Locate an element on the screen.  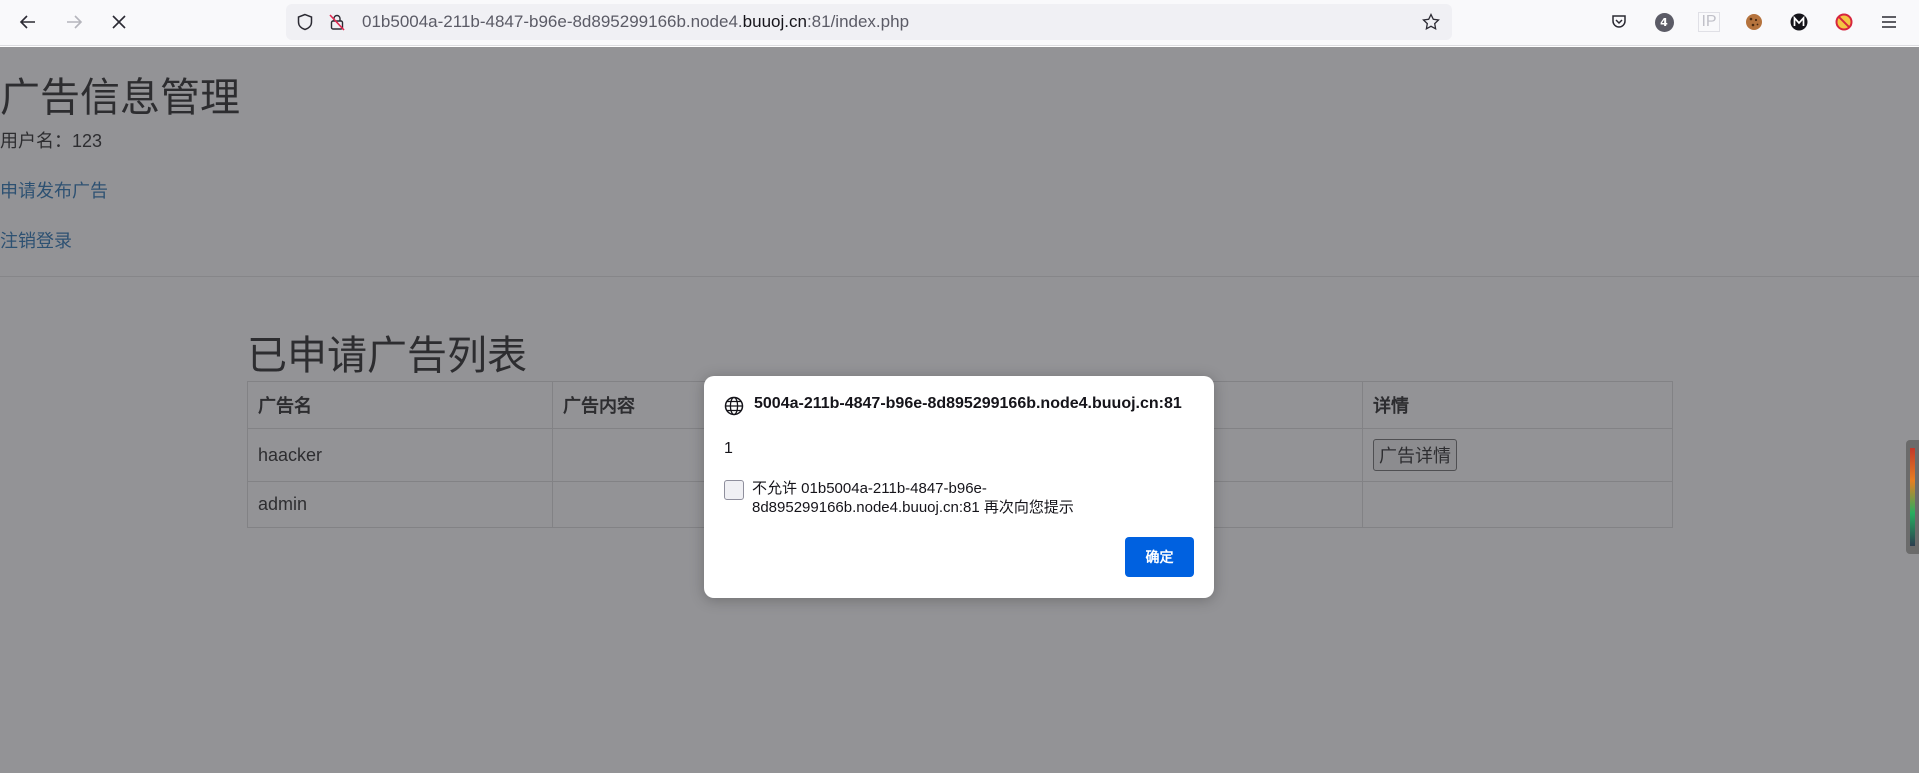
blocked-icon is located at coordinates (1844, 22).